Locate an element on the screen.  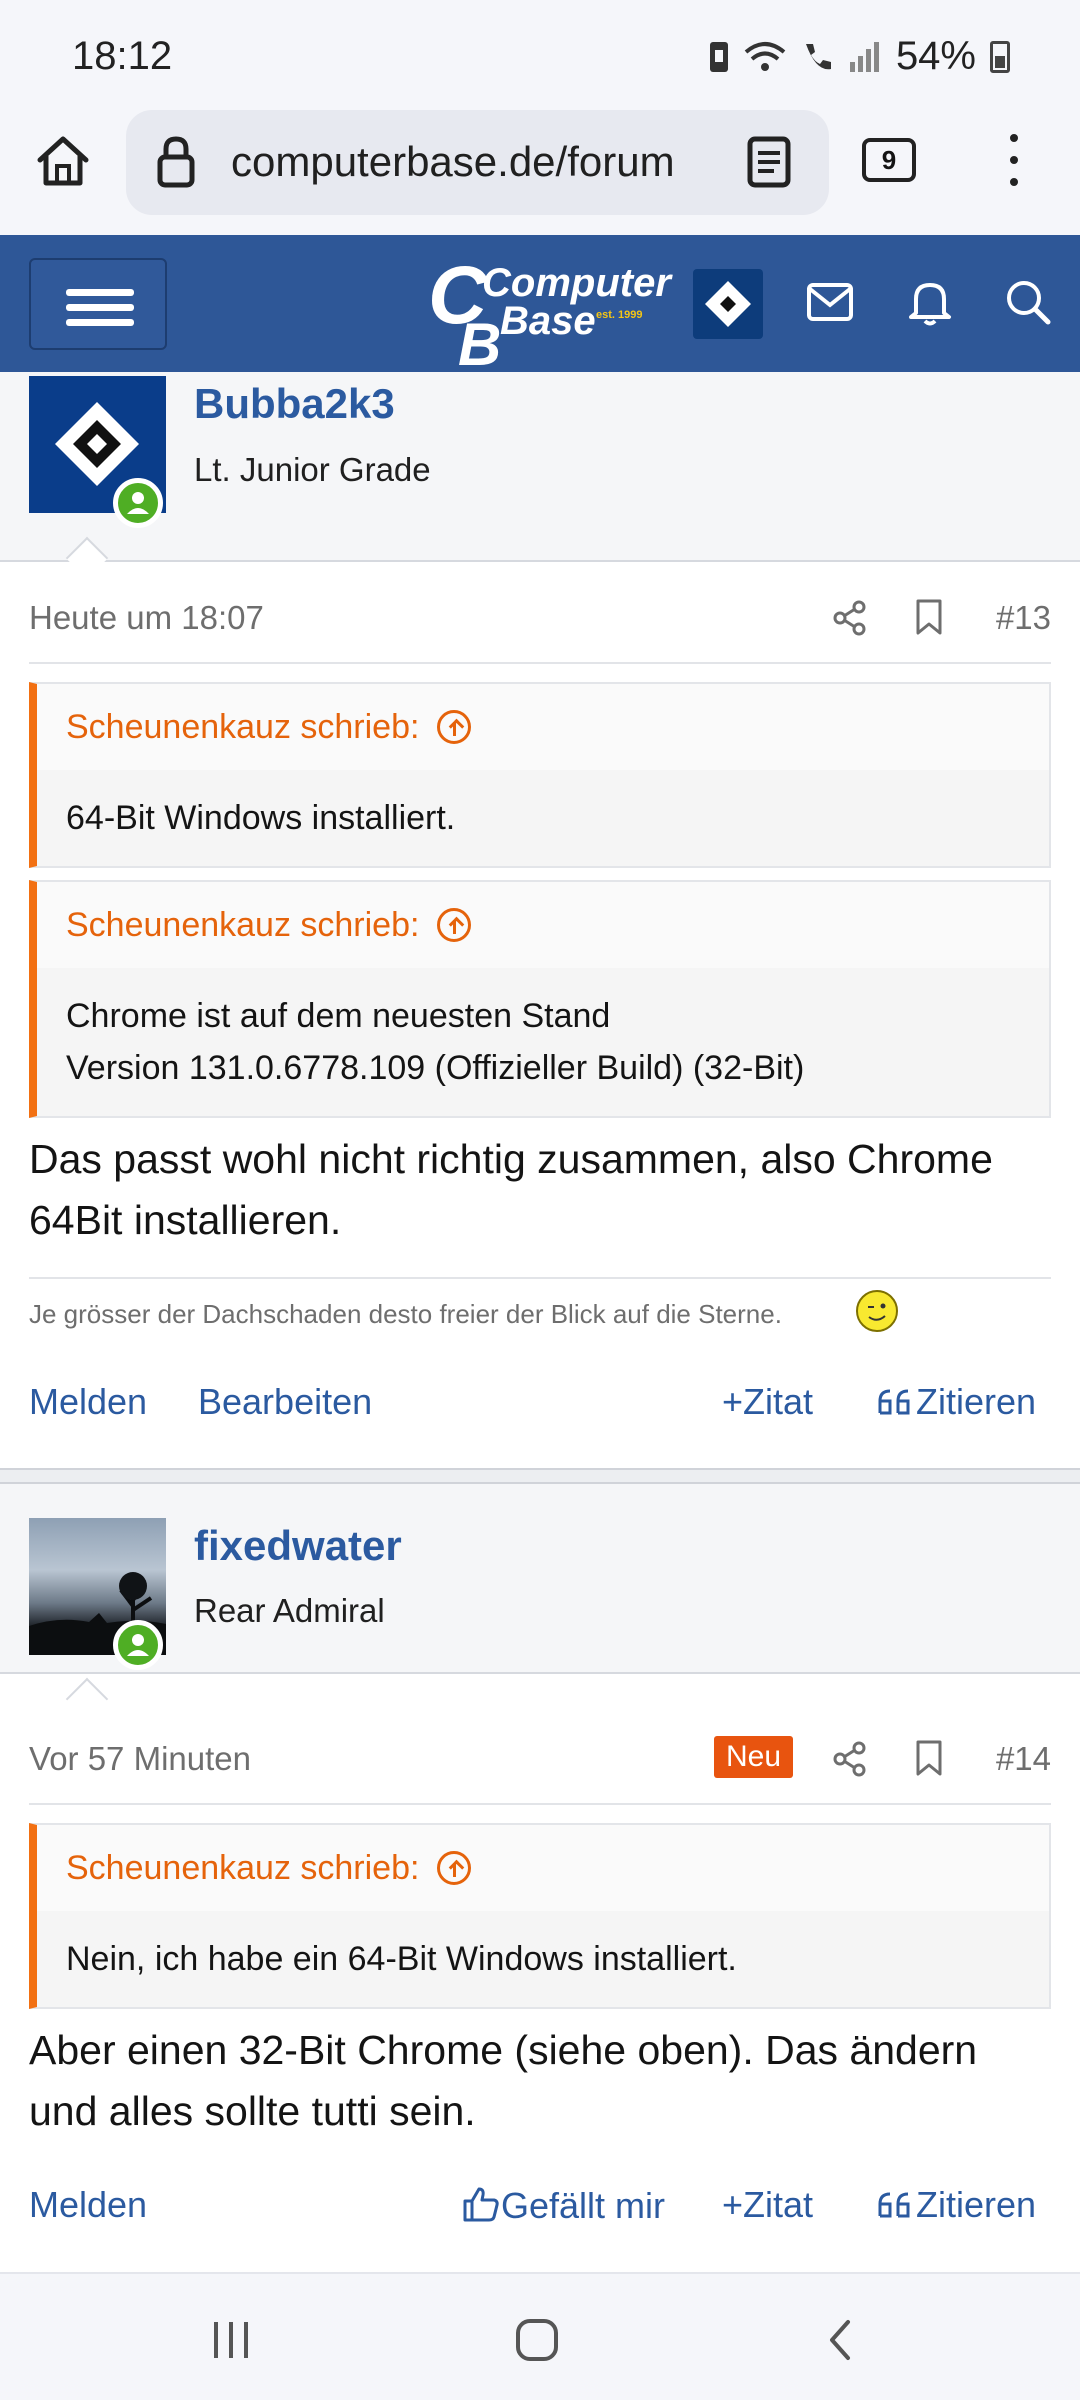
post-divider is located at coordinates (540, 1476).